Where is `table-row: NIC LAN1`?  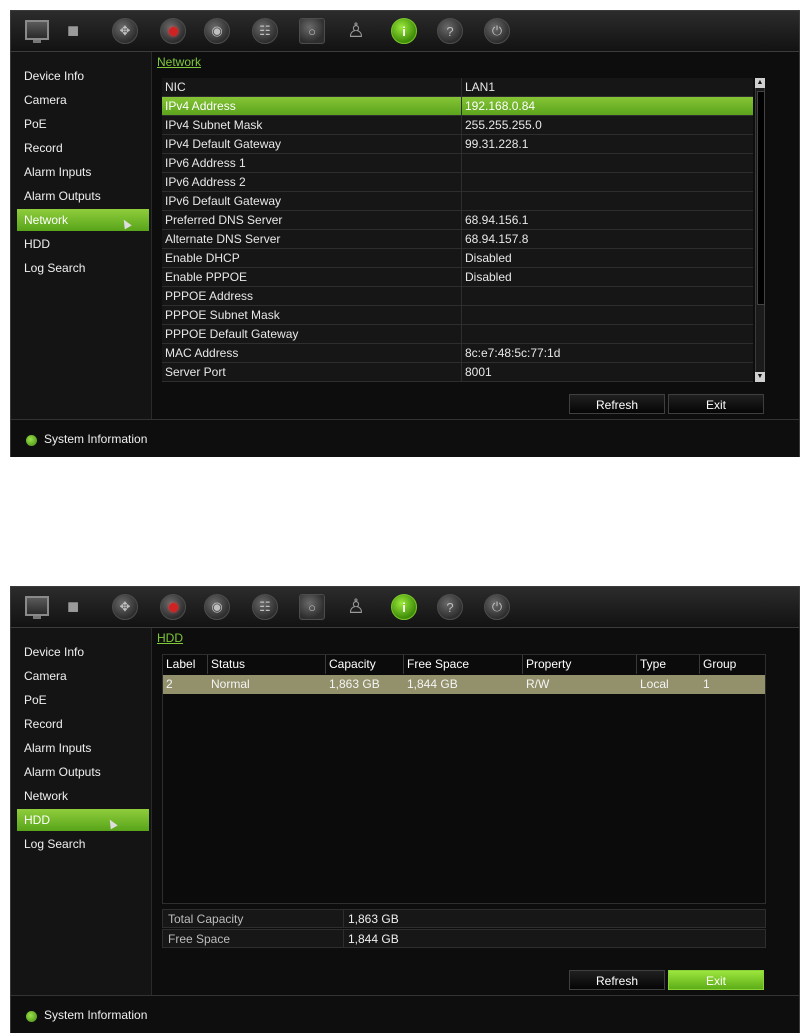 table-row: NIC LAN1 is located at coordinates (457, 87).